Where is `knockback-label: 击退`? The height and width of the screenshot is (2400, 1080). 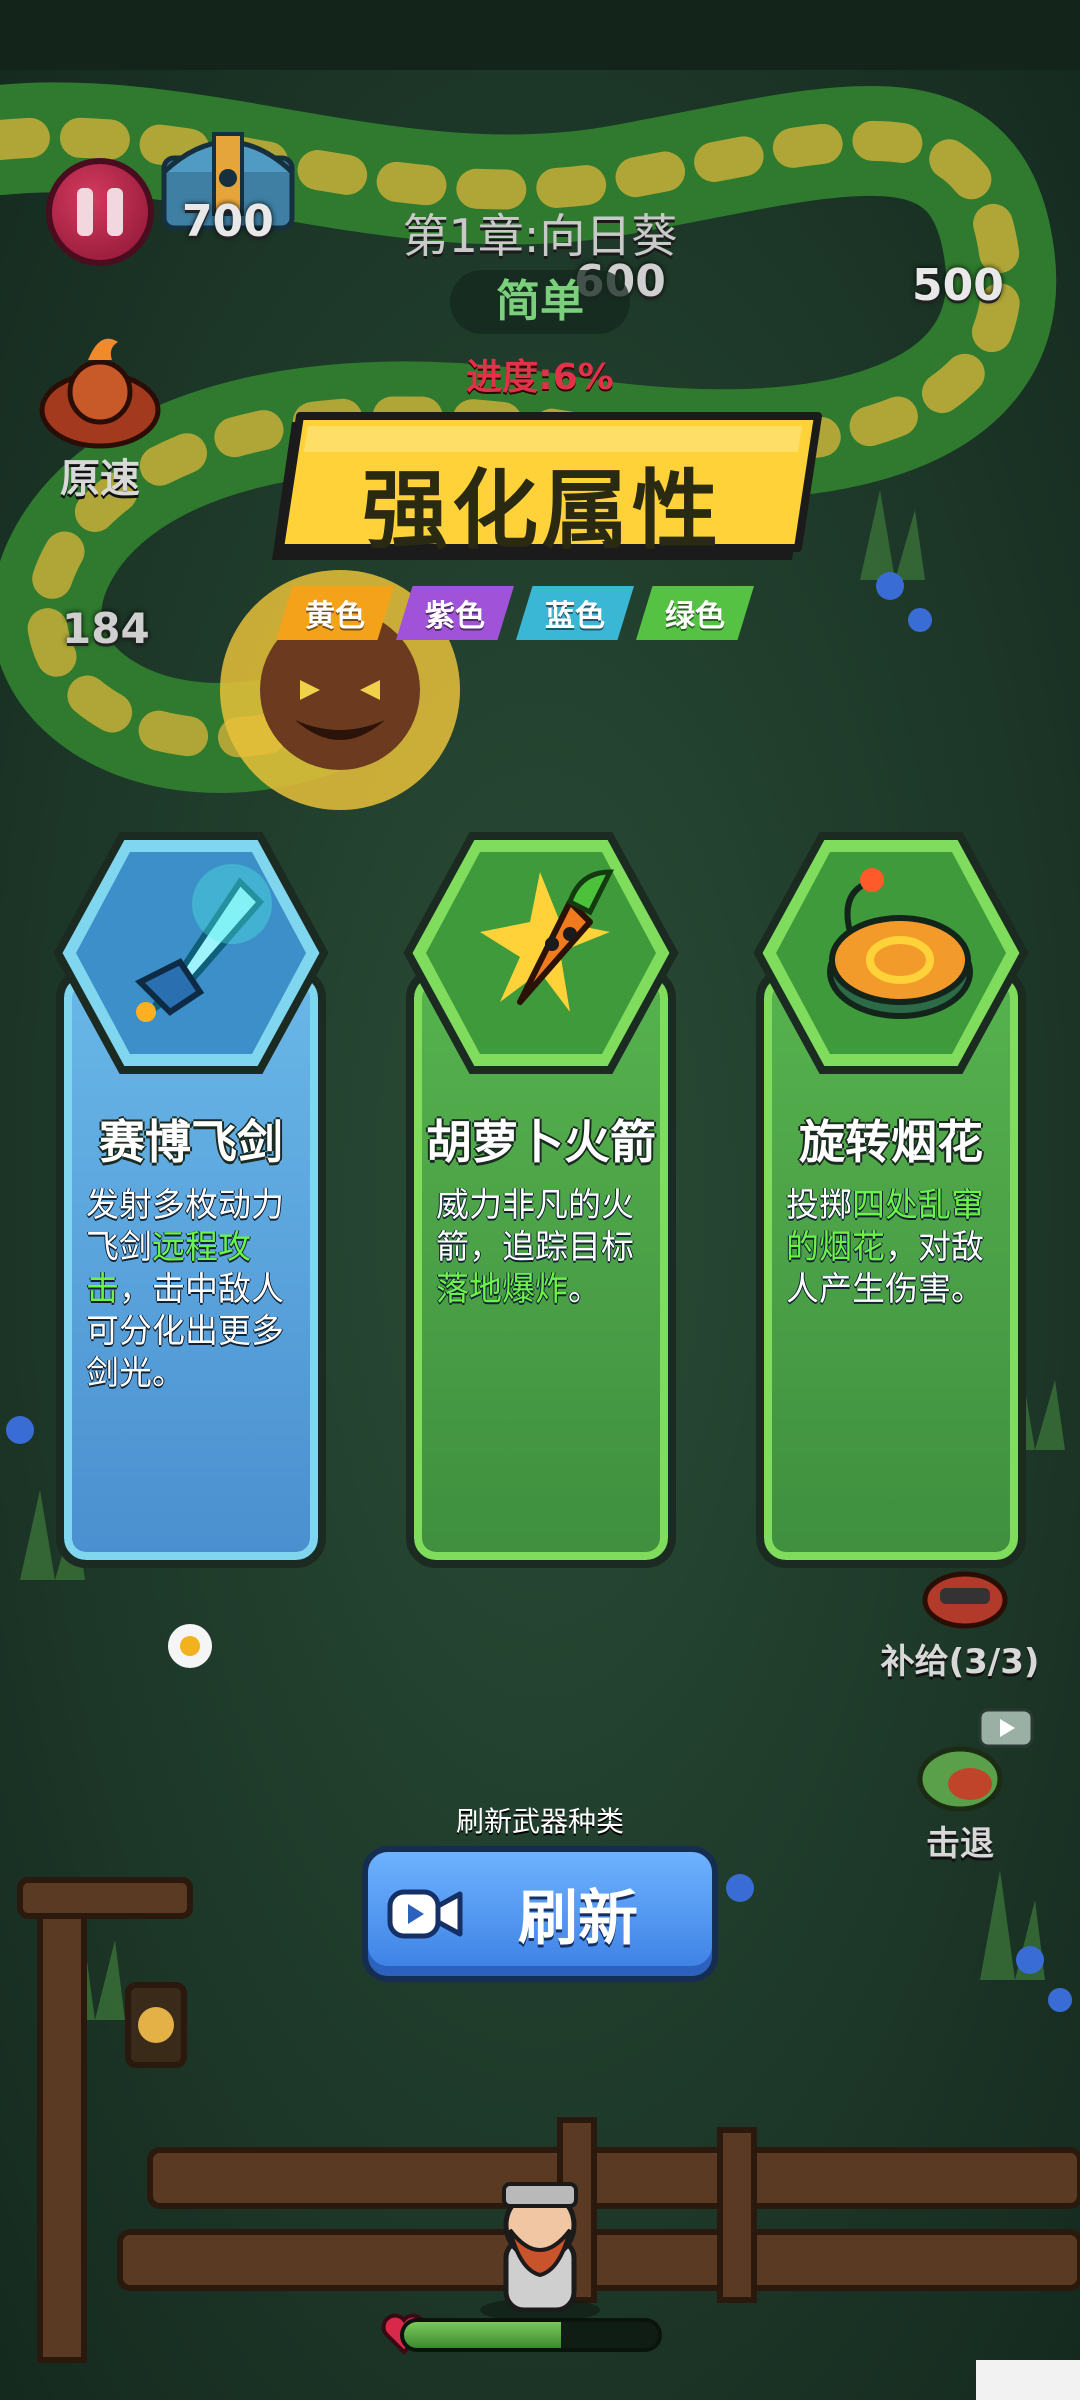 knockback-label: 击退 is located at coordinates (960, 1844).